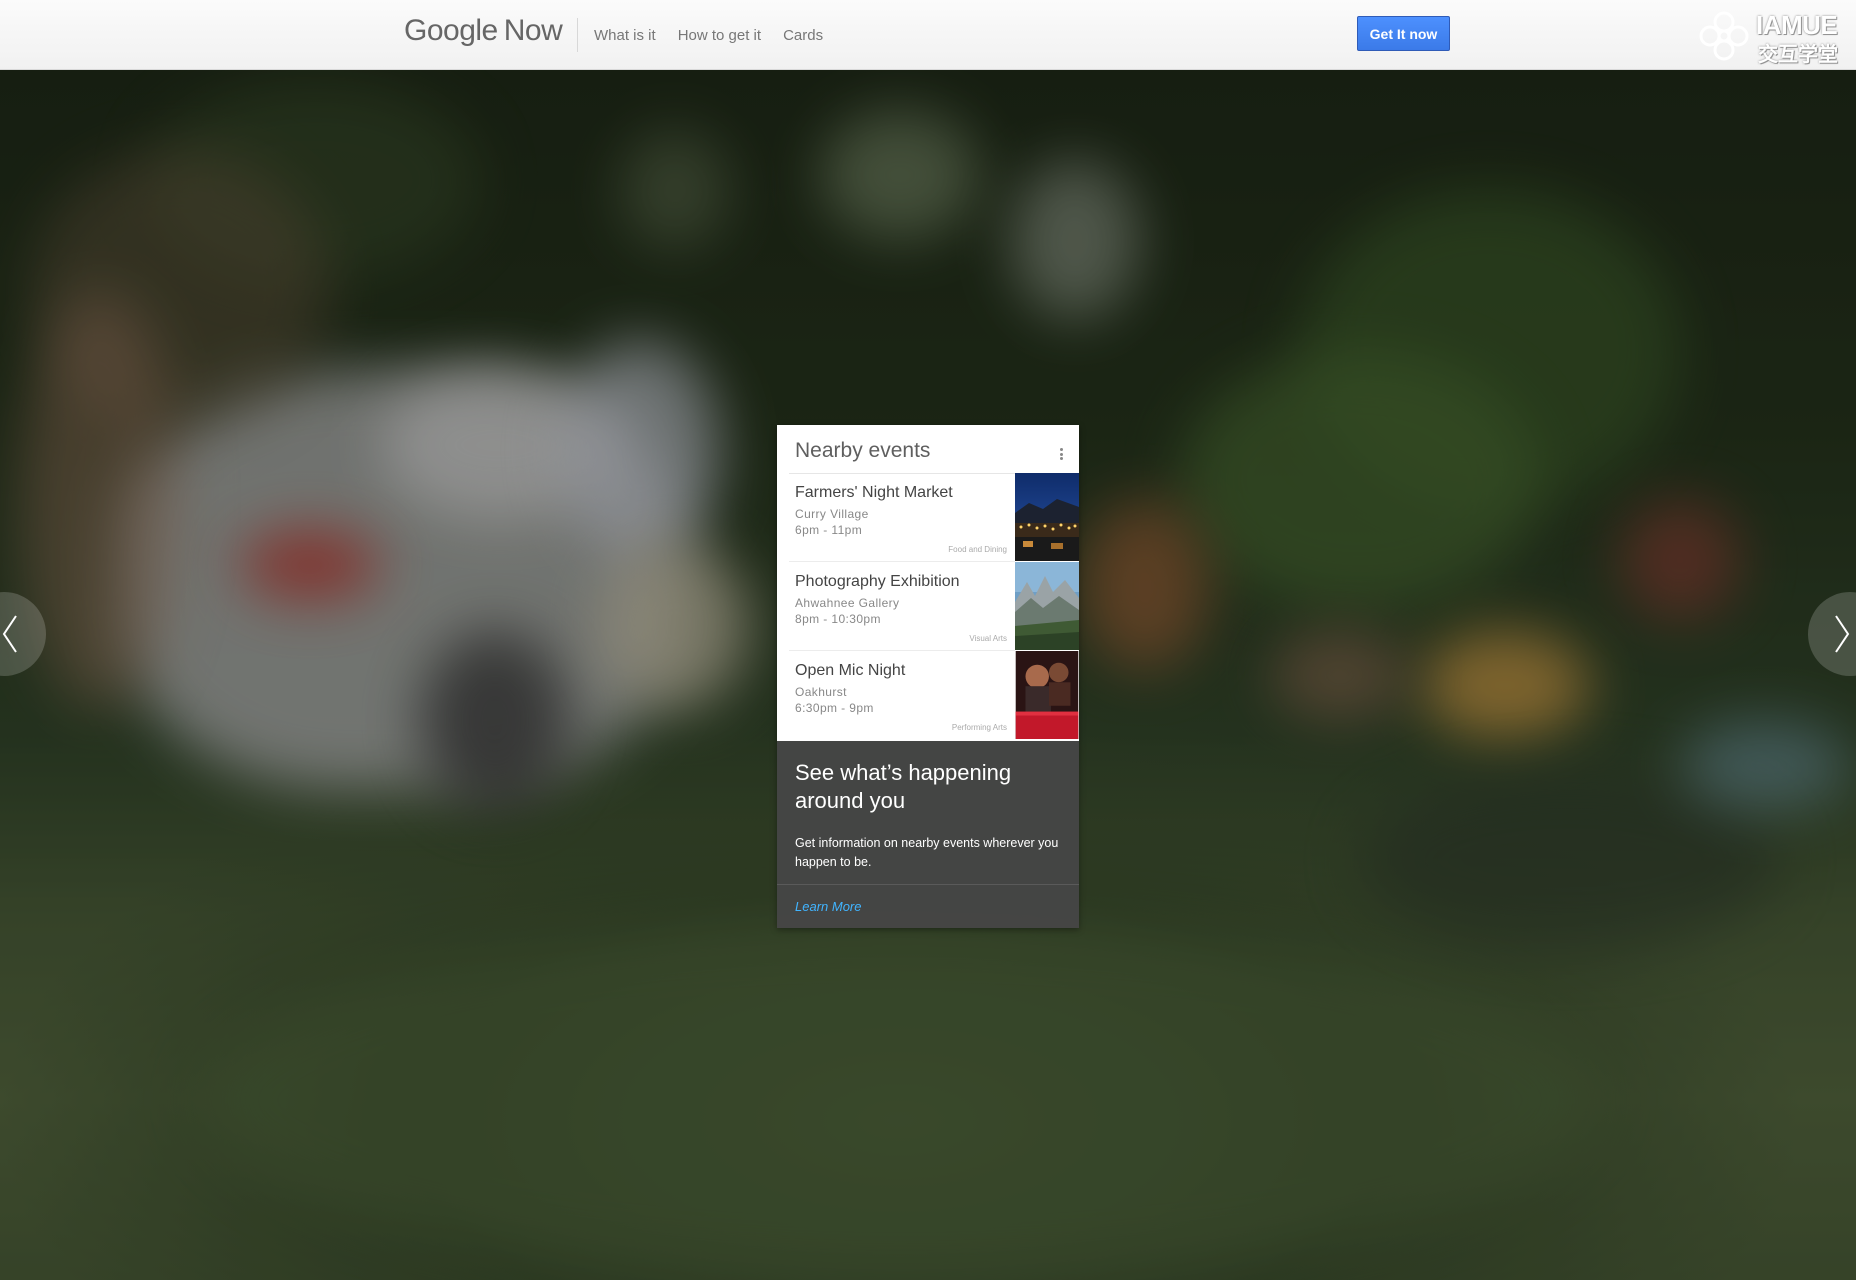 This screenshot has height=1280, width=1856. I want to click on watermark-cjk-text: 交互学堂, so click(1798, 55).